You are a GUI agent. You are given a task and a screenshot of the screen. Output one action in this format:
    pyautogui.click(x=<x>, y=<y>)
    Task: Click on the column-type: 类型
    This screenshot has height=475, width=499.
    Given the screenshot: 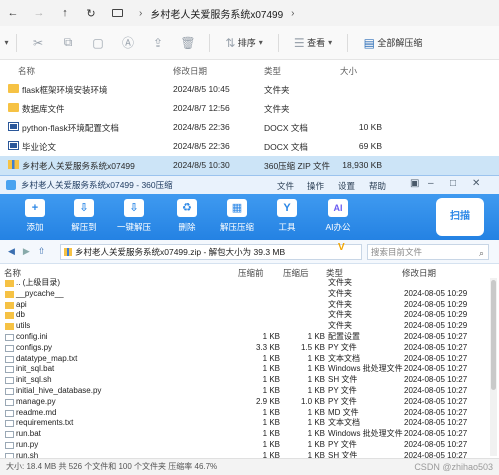 What is the action you would take?
    pyautogui.click(x=272, y=71)
    